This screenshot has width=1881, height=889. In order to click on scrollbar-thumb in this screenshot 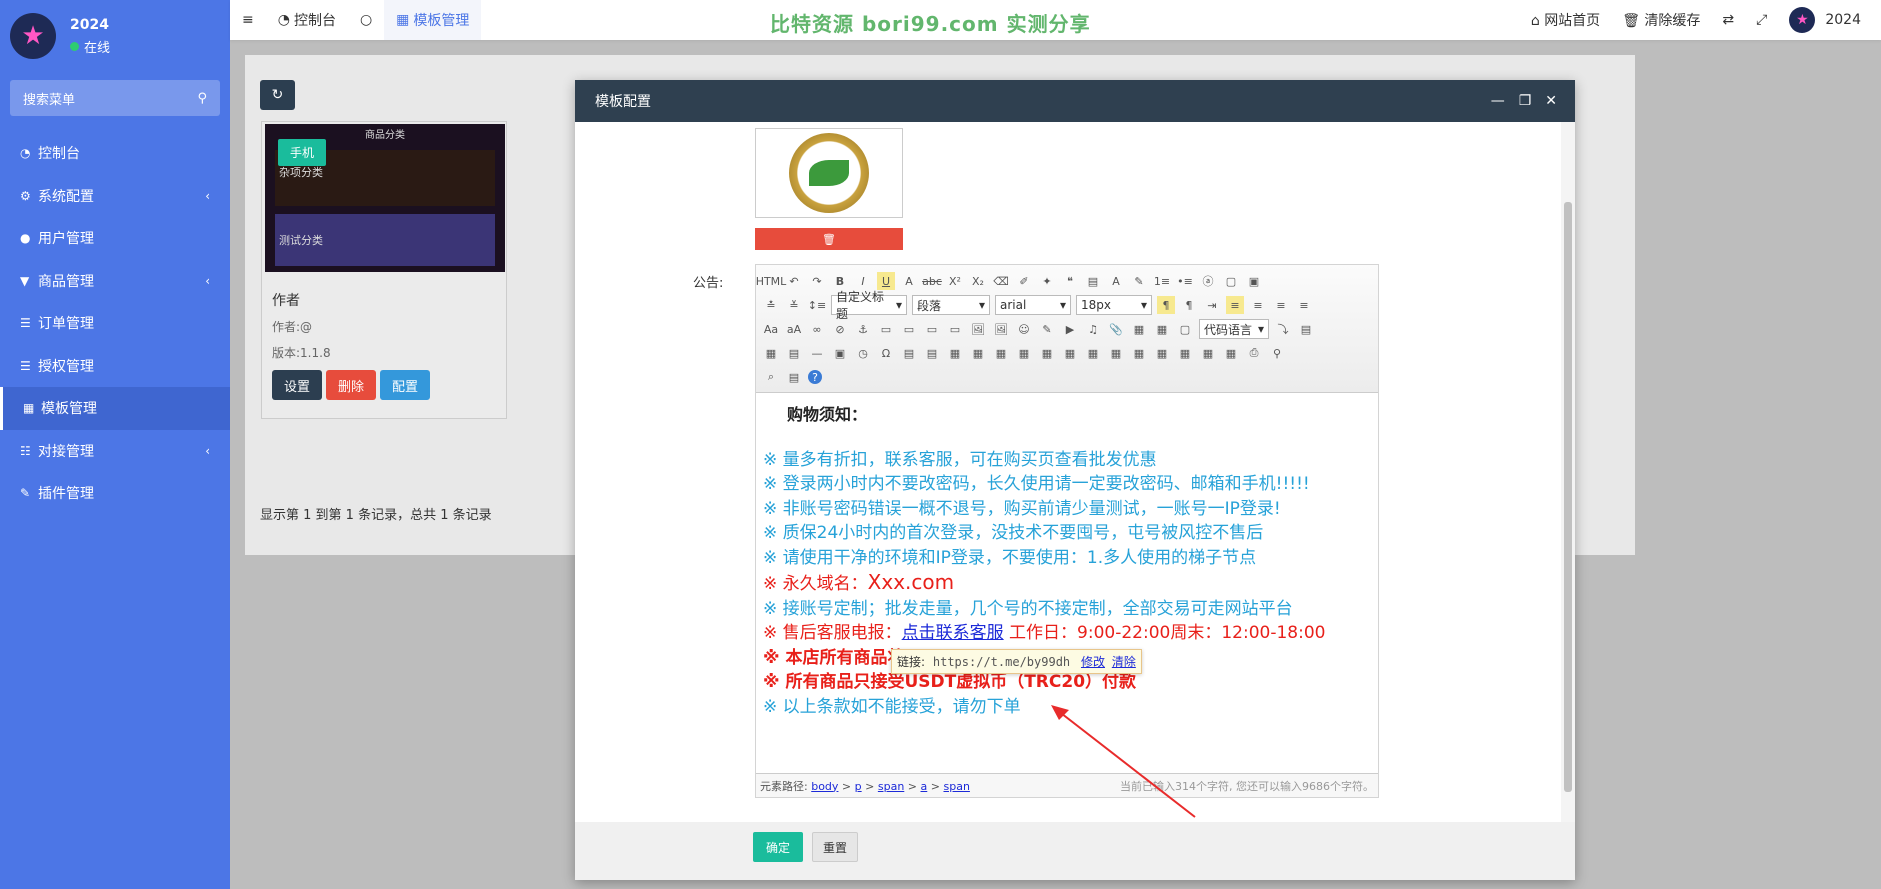, I will do `click(1568, 497)`.